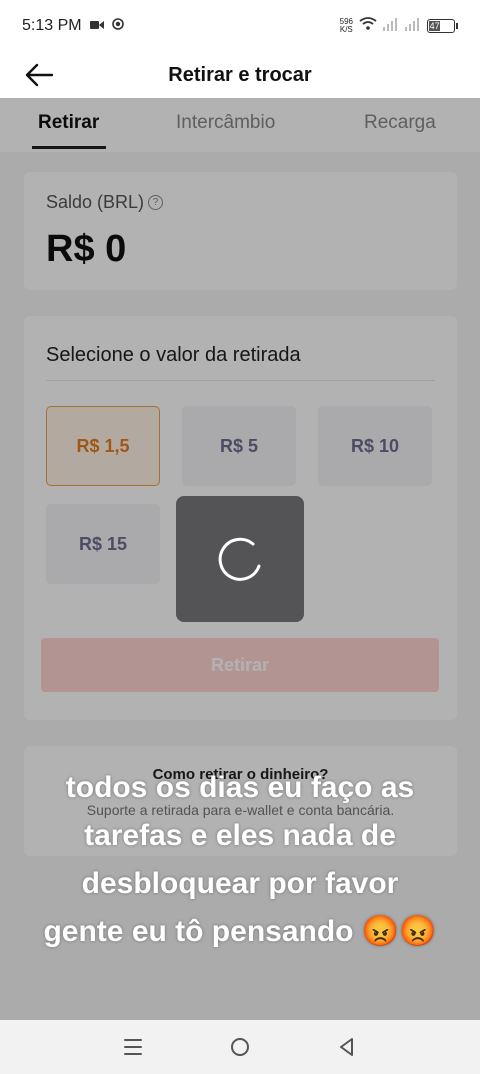 The image size is (480, 1074). I want to click on status-right: 596 K/S 47, so click(399, 26).